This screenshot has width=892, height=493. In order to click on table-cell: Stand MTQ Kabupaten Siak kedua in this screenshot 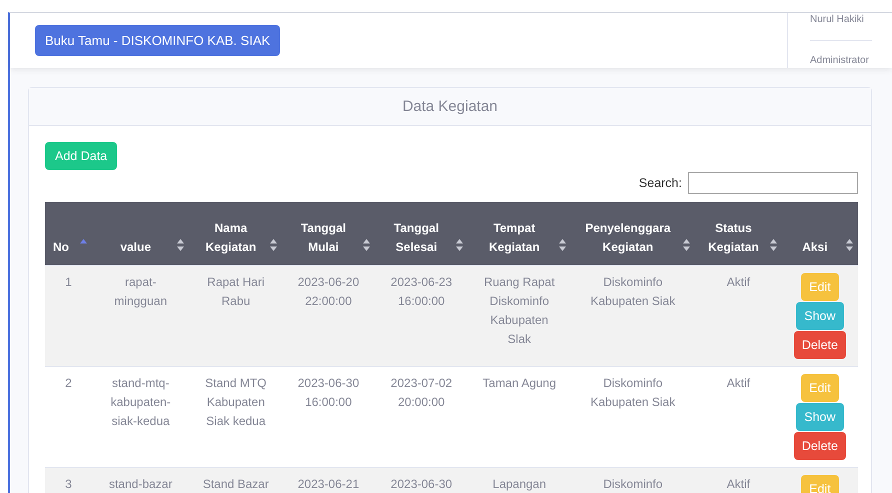, I will do `click(235, 417)`.